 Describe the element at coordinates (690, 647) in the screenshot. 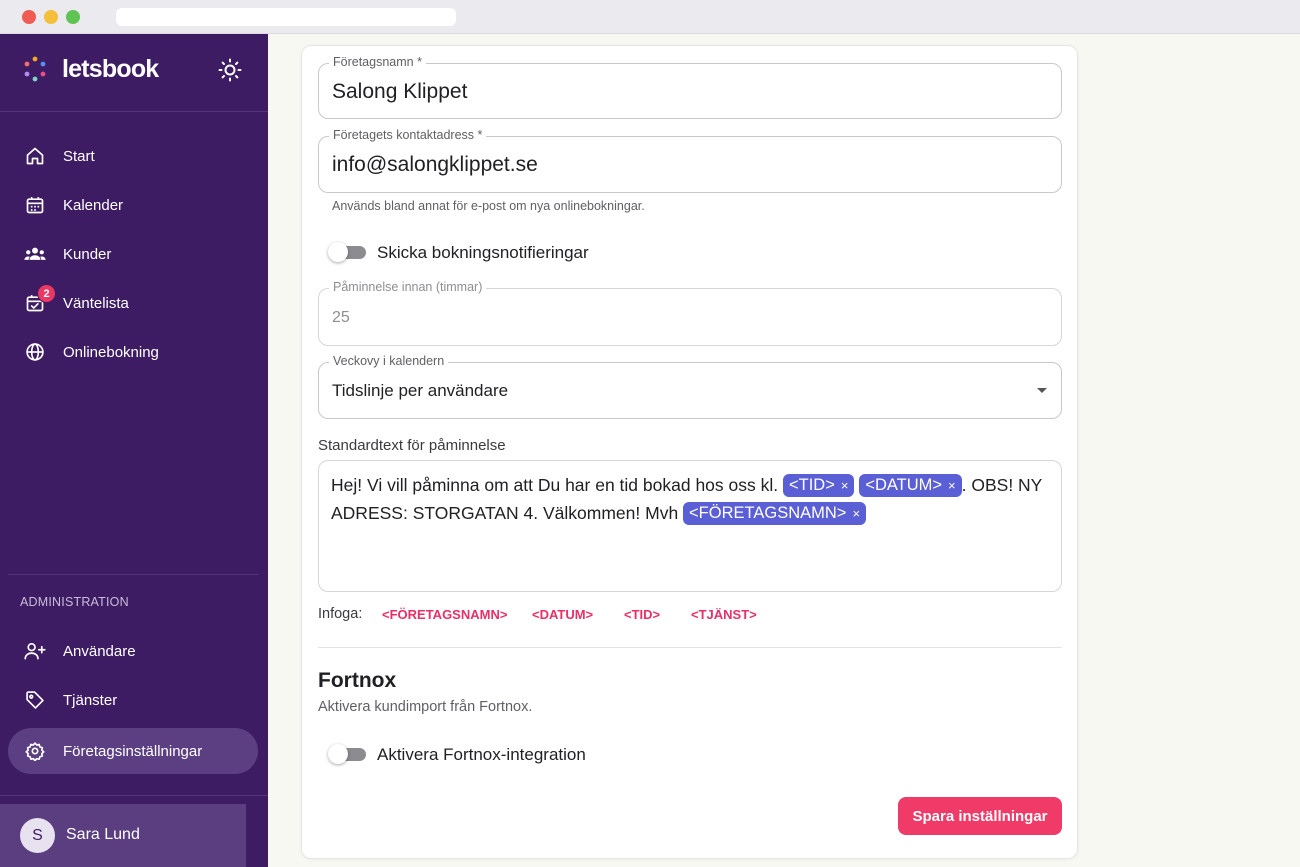

I see `section-divider` at that location.